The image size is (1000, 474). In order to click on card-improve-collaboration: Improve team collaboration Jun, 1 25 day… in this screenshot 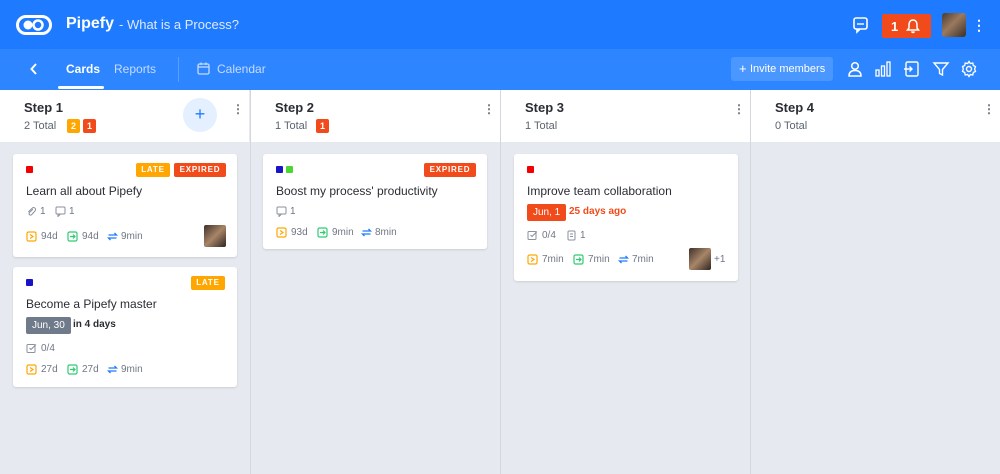, I will do `click(626, 217)`.